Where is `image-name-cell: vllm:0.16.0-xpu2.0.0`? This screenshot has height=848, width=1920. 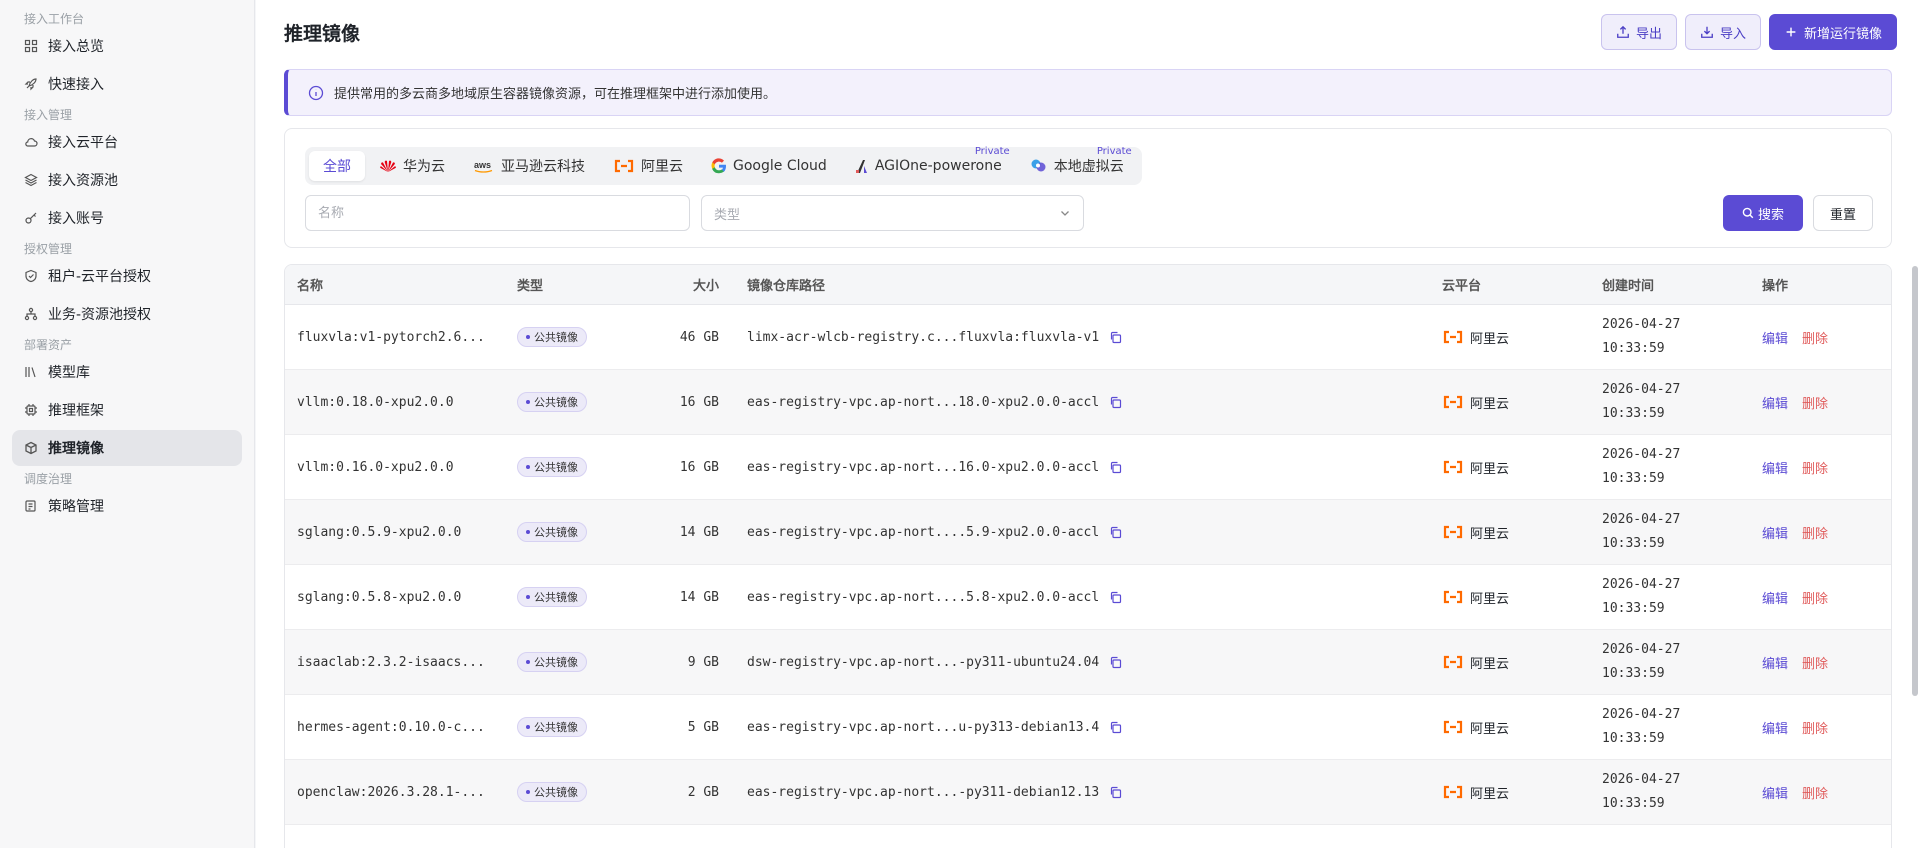 image-name-cell: vllm:0.16.0-xpu2.0.0 is located at coordinates (375, 467).